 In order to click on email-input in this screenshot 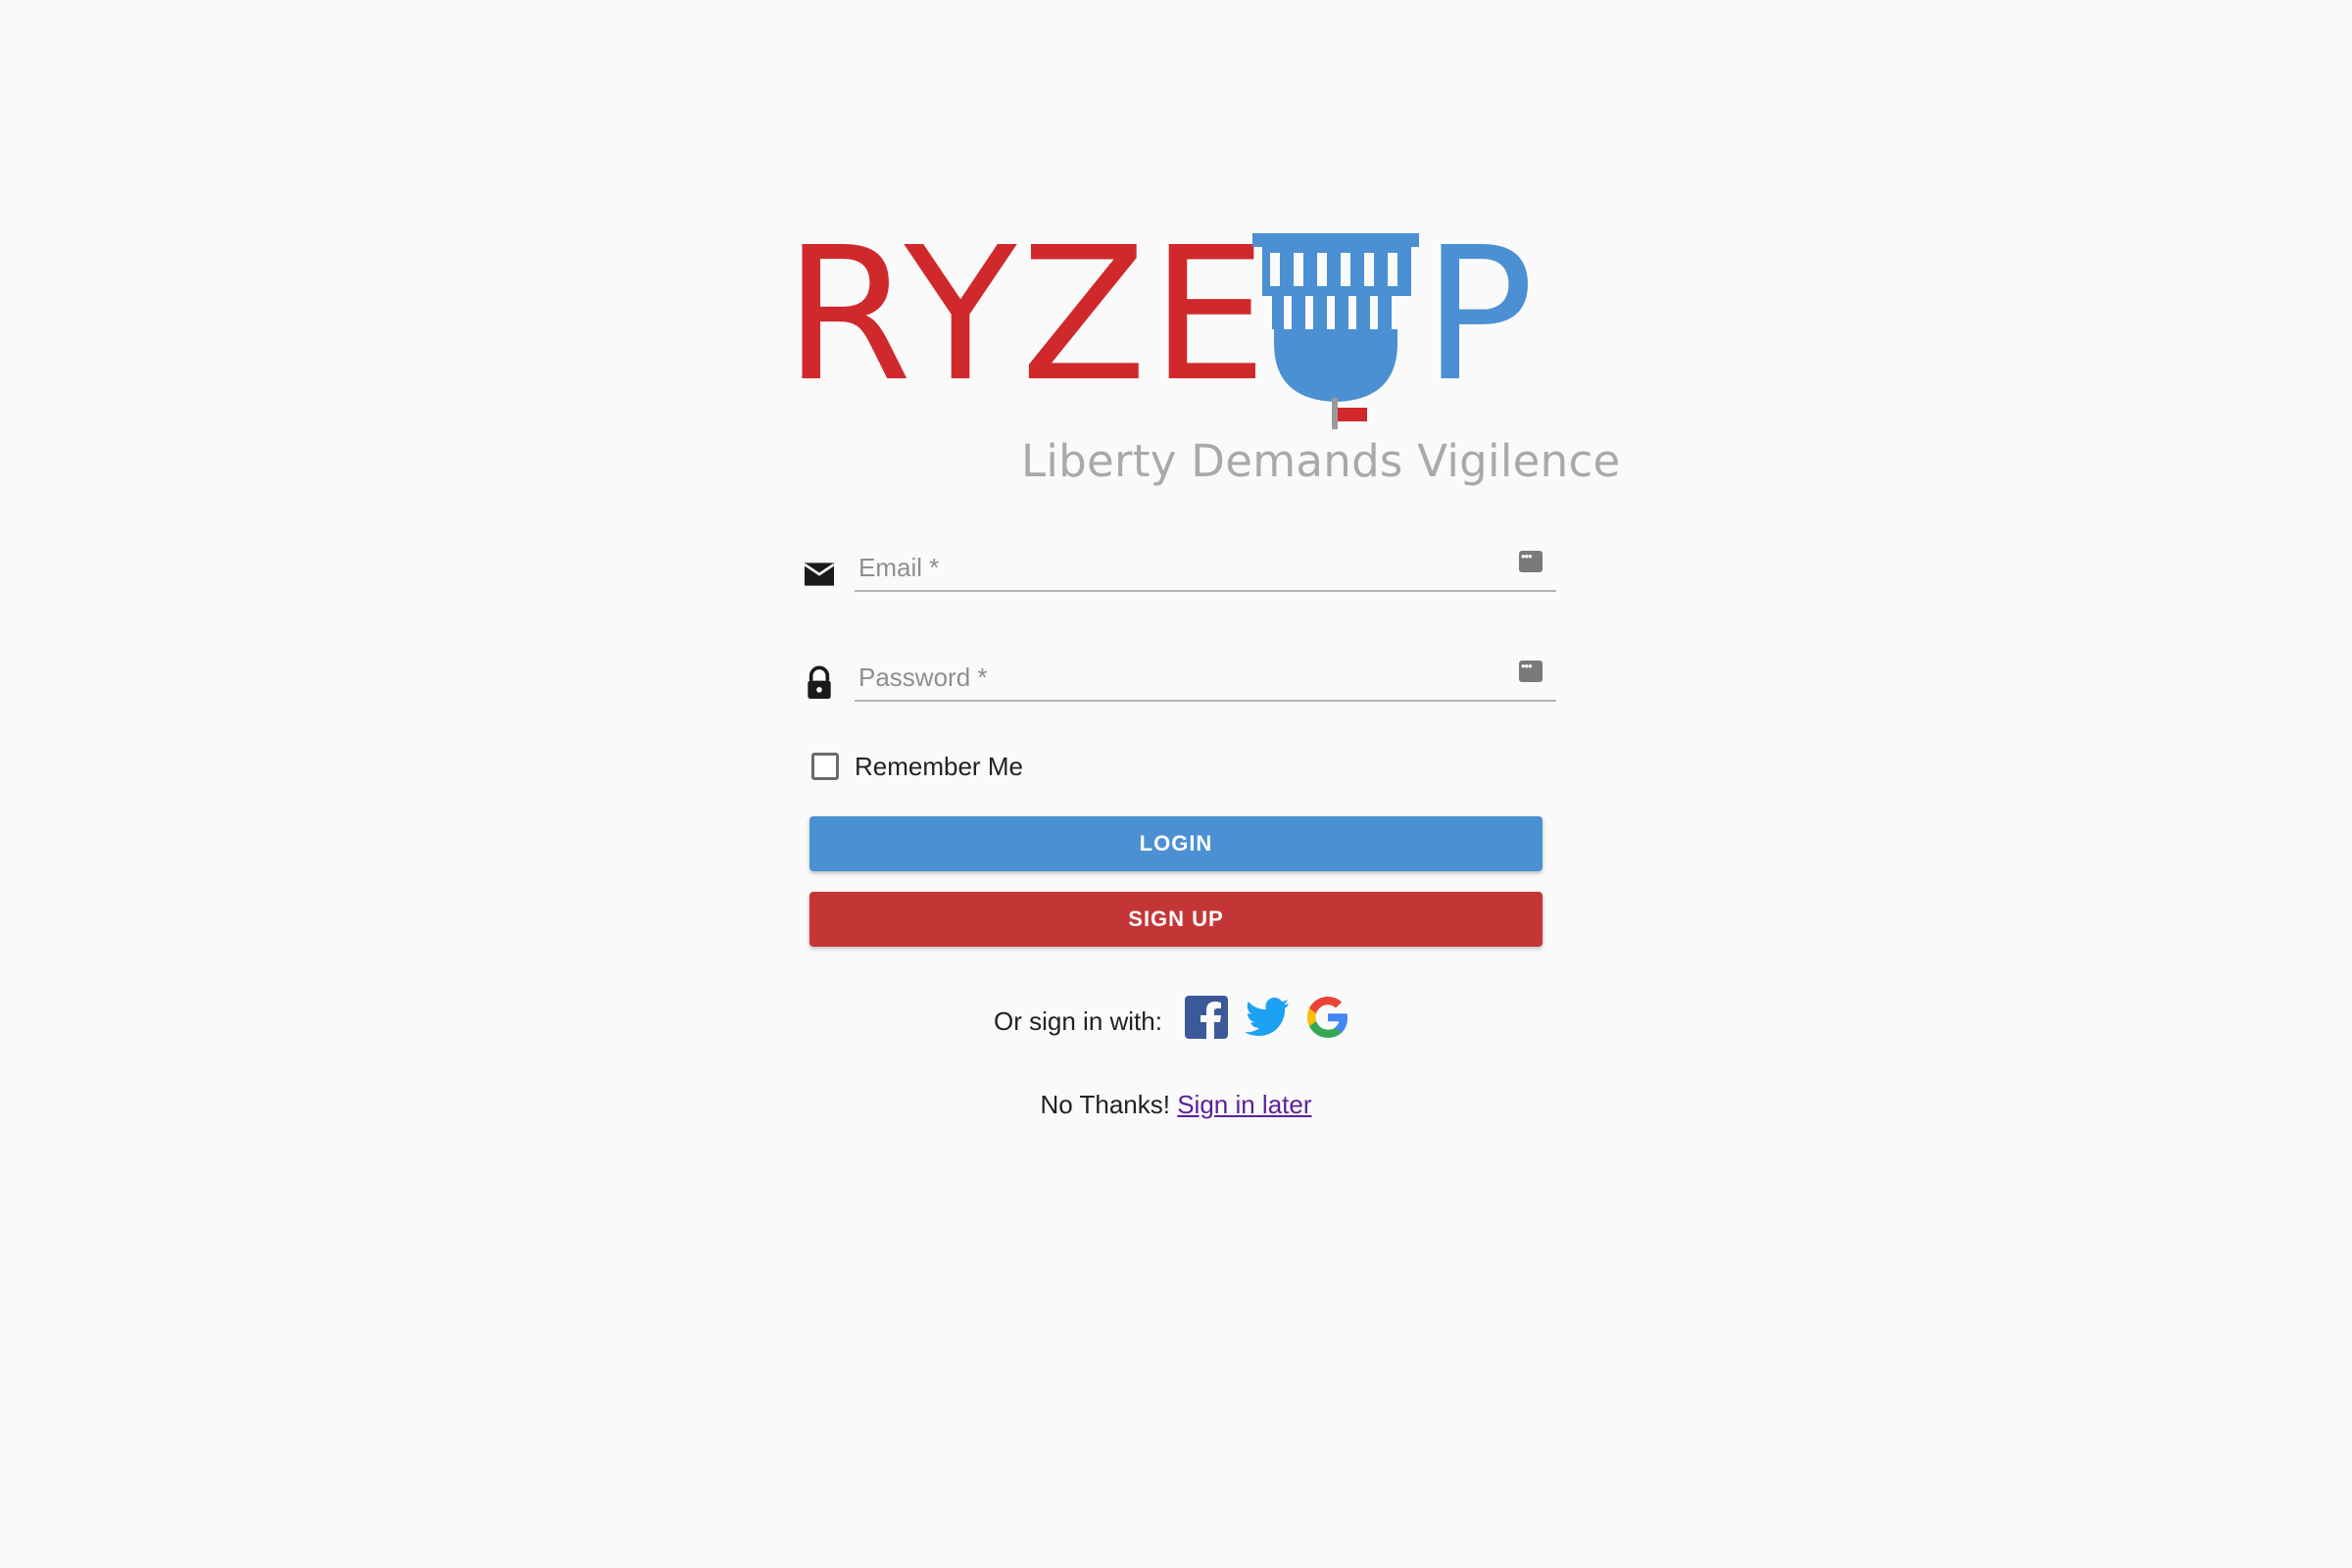, I will do `click(1205, 563)`.